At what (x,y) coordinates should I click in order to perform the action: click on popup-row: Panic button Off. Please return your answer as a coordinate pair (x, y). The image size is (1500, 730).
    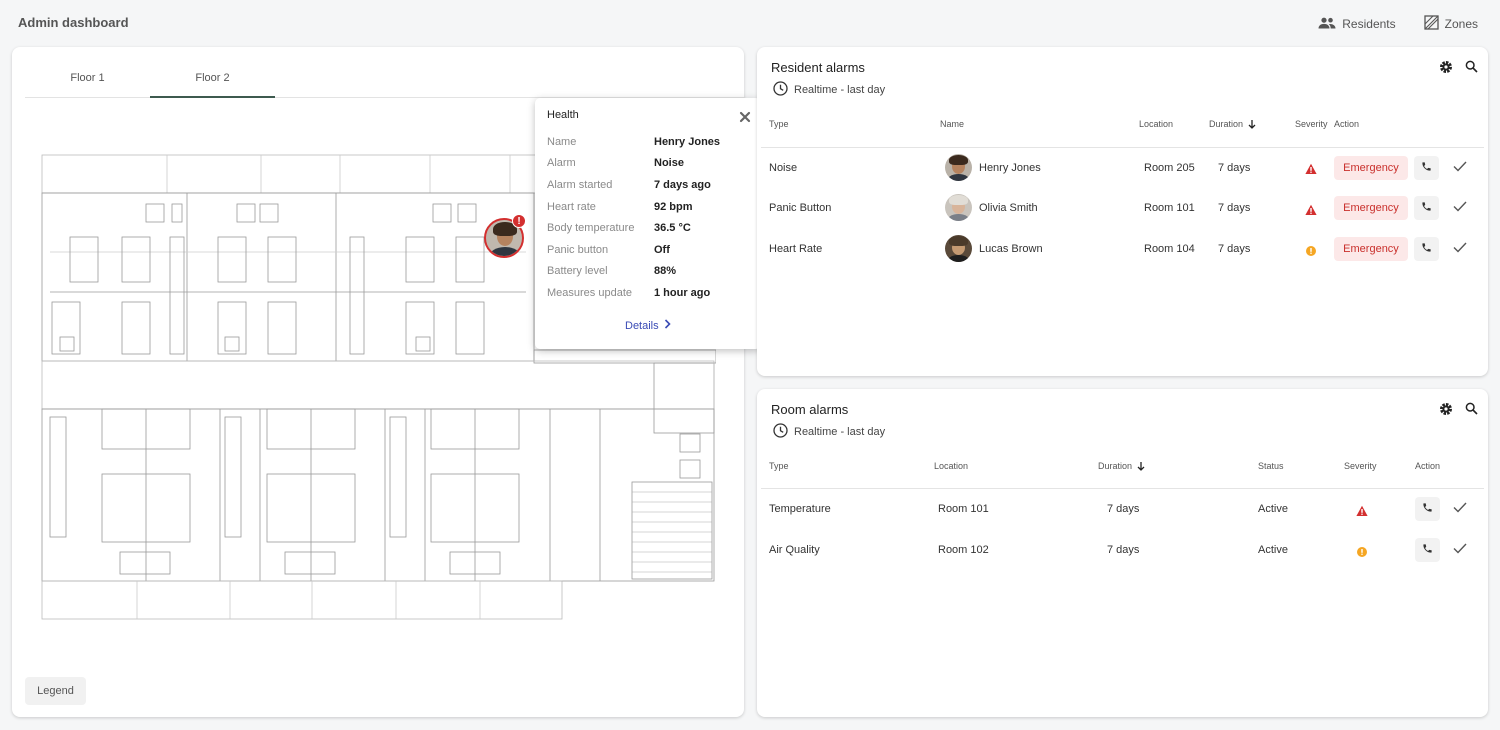
    Looking at the image, I should click on (608, 250).